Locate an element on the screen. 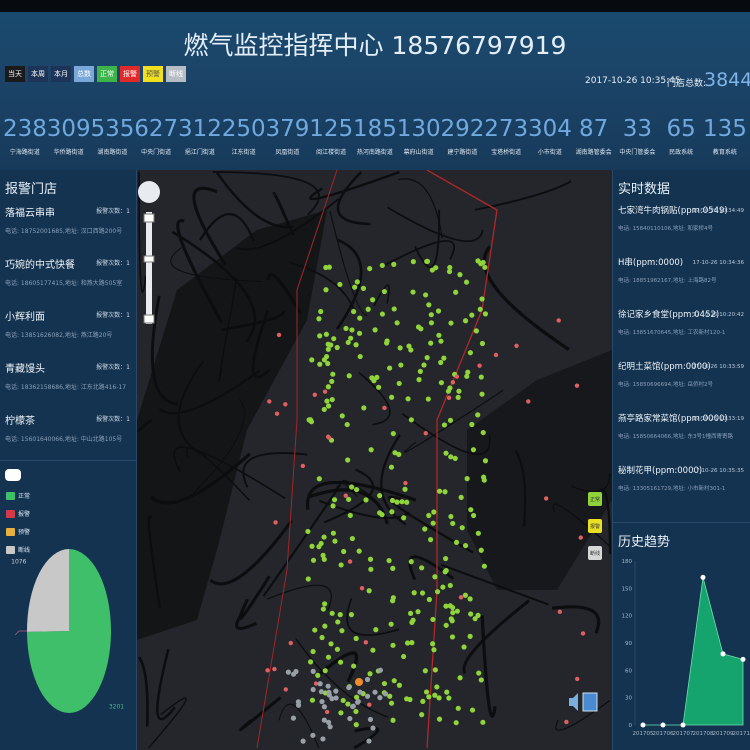 The image size is (750, 750). zoom-slider-track is located at coordinates (149, 268).